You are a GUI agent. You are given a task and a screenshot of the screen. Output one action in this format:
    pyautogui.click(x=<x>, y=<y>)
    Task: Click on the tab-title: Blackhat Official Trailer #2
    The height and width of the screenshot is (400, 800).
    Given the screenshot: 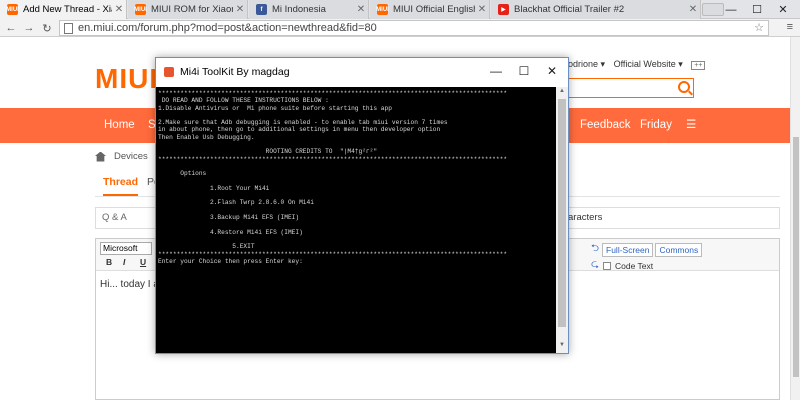 What is the action you would take?
    pyautogui.click(x=569, y=9)
    